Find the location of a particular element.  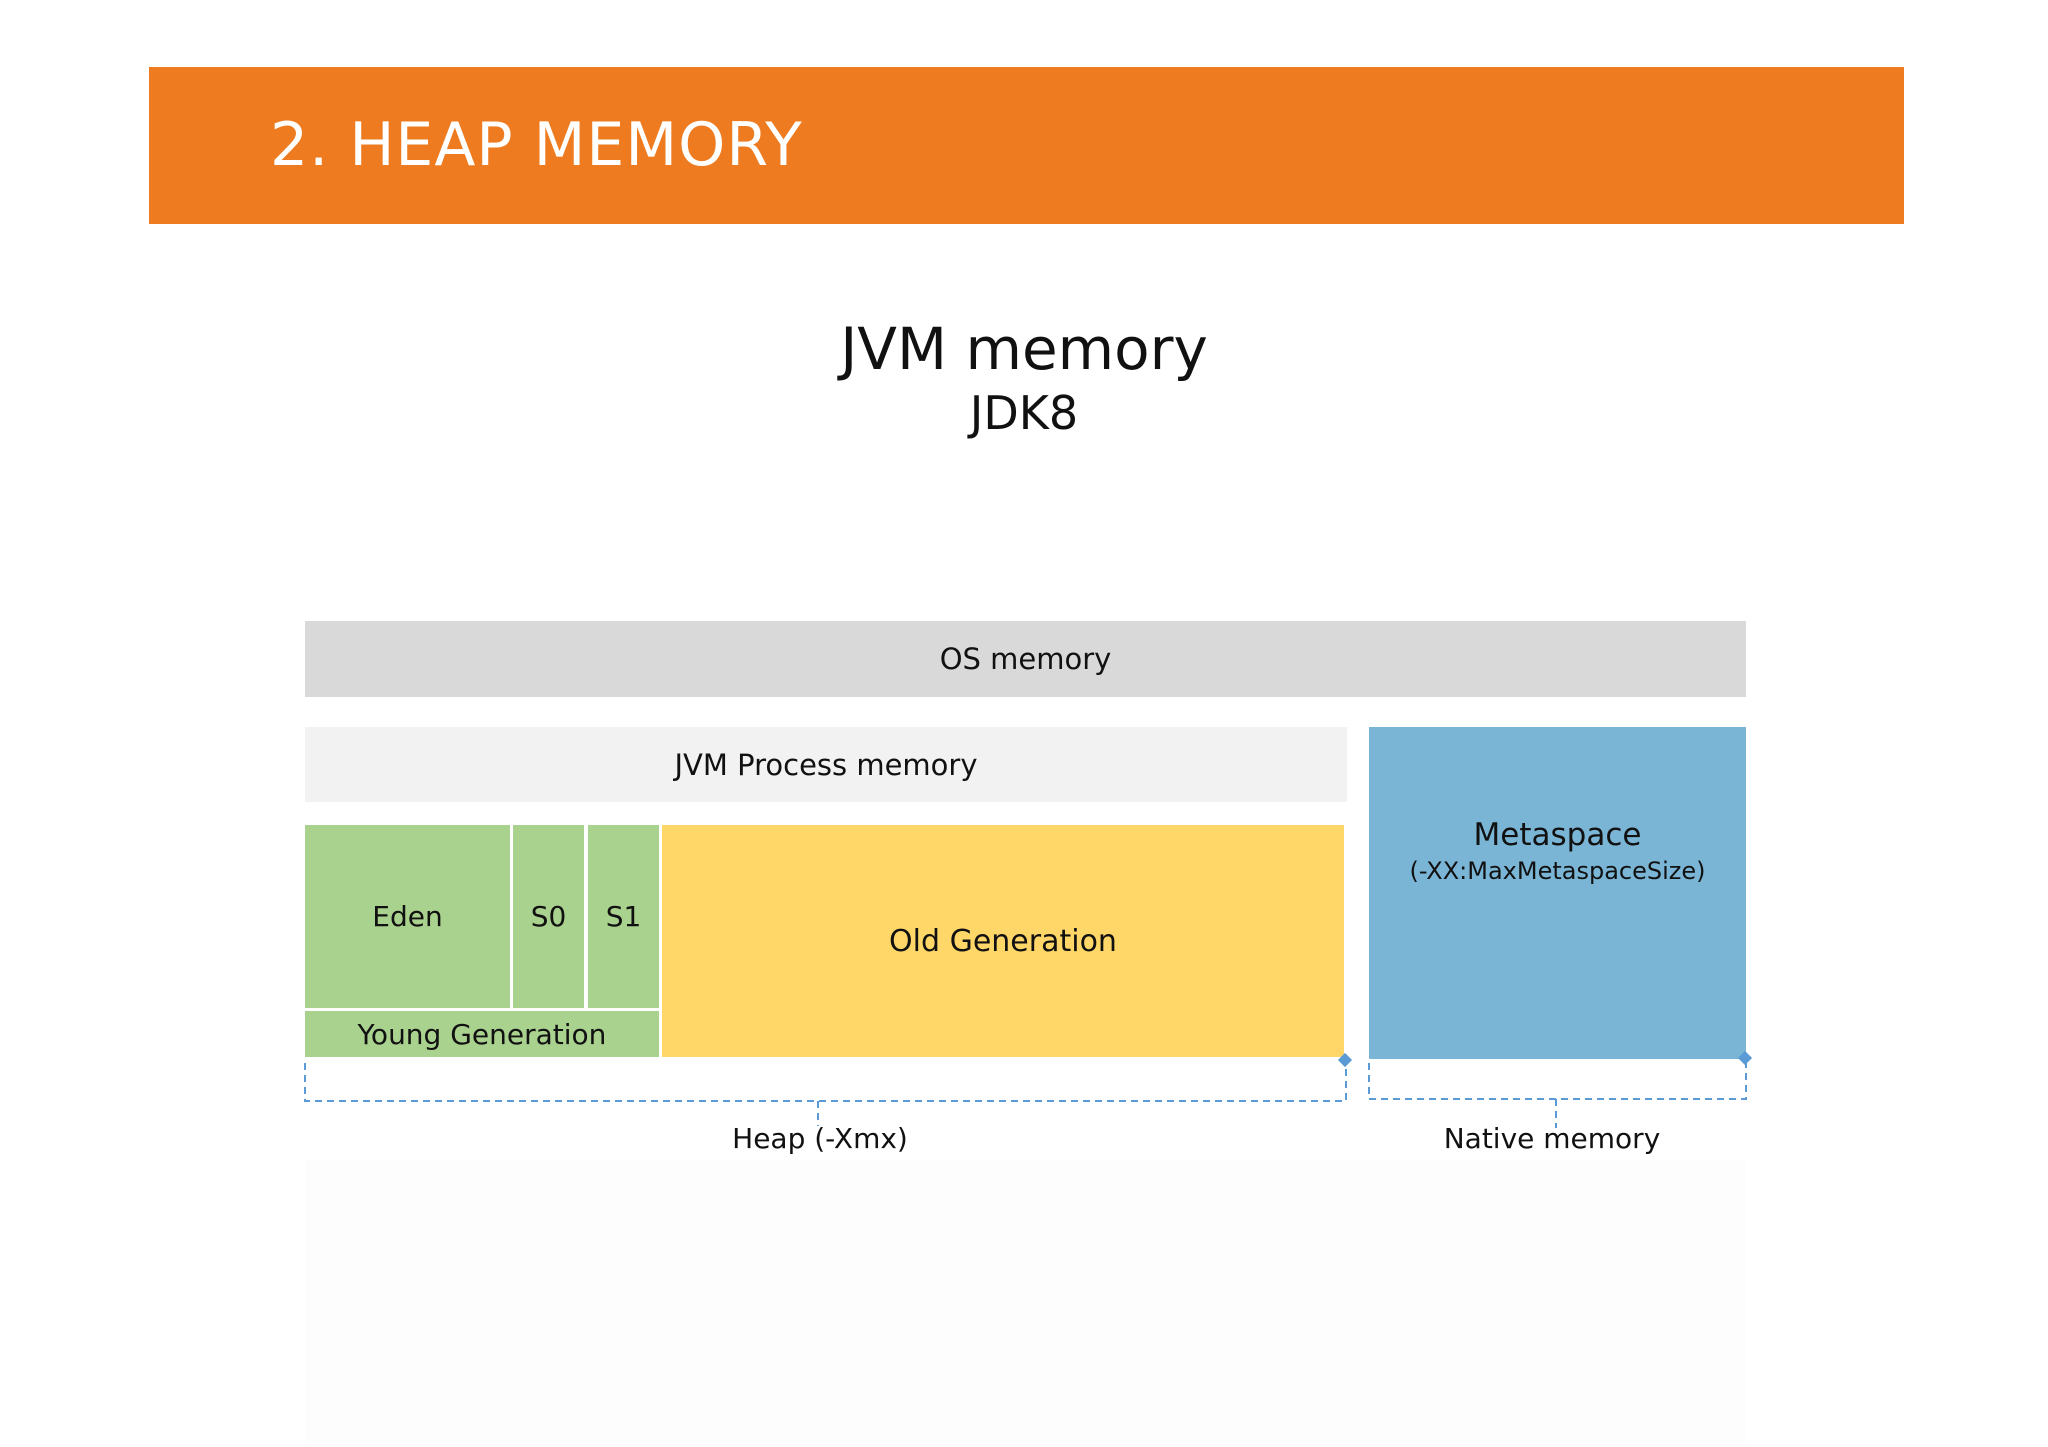

diagram-title: JVM memory is located at coordinates (1024, 349).